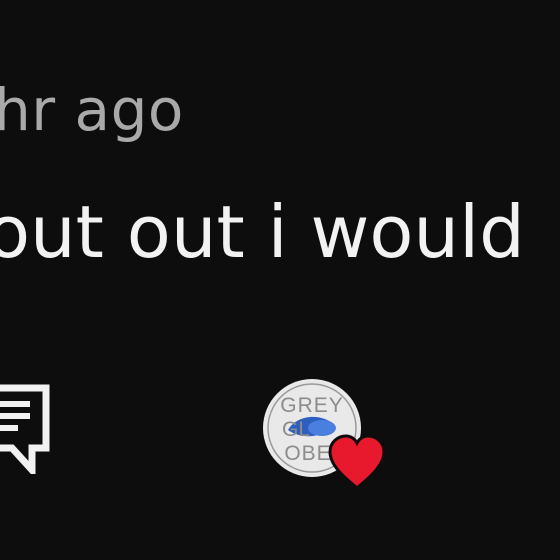 This screenshot has width=560, height=560. I want to click on comment-timestamp: hr ago, so click(92, 110).